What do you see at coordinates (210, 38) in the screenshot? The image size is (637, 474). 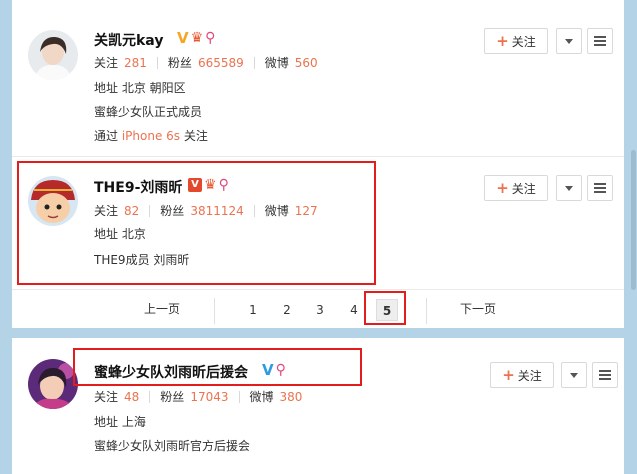 I see `super-topic-icon: ⚲` at bounding box center [210, 38].